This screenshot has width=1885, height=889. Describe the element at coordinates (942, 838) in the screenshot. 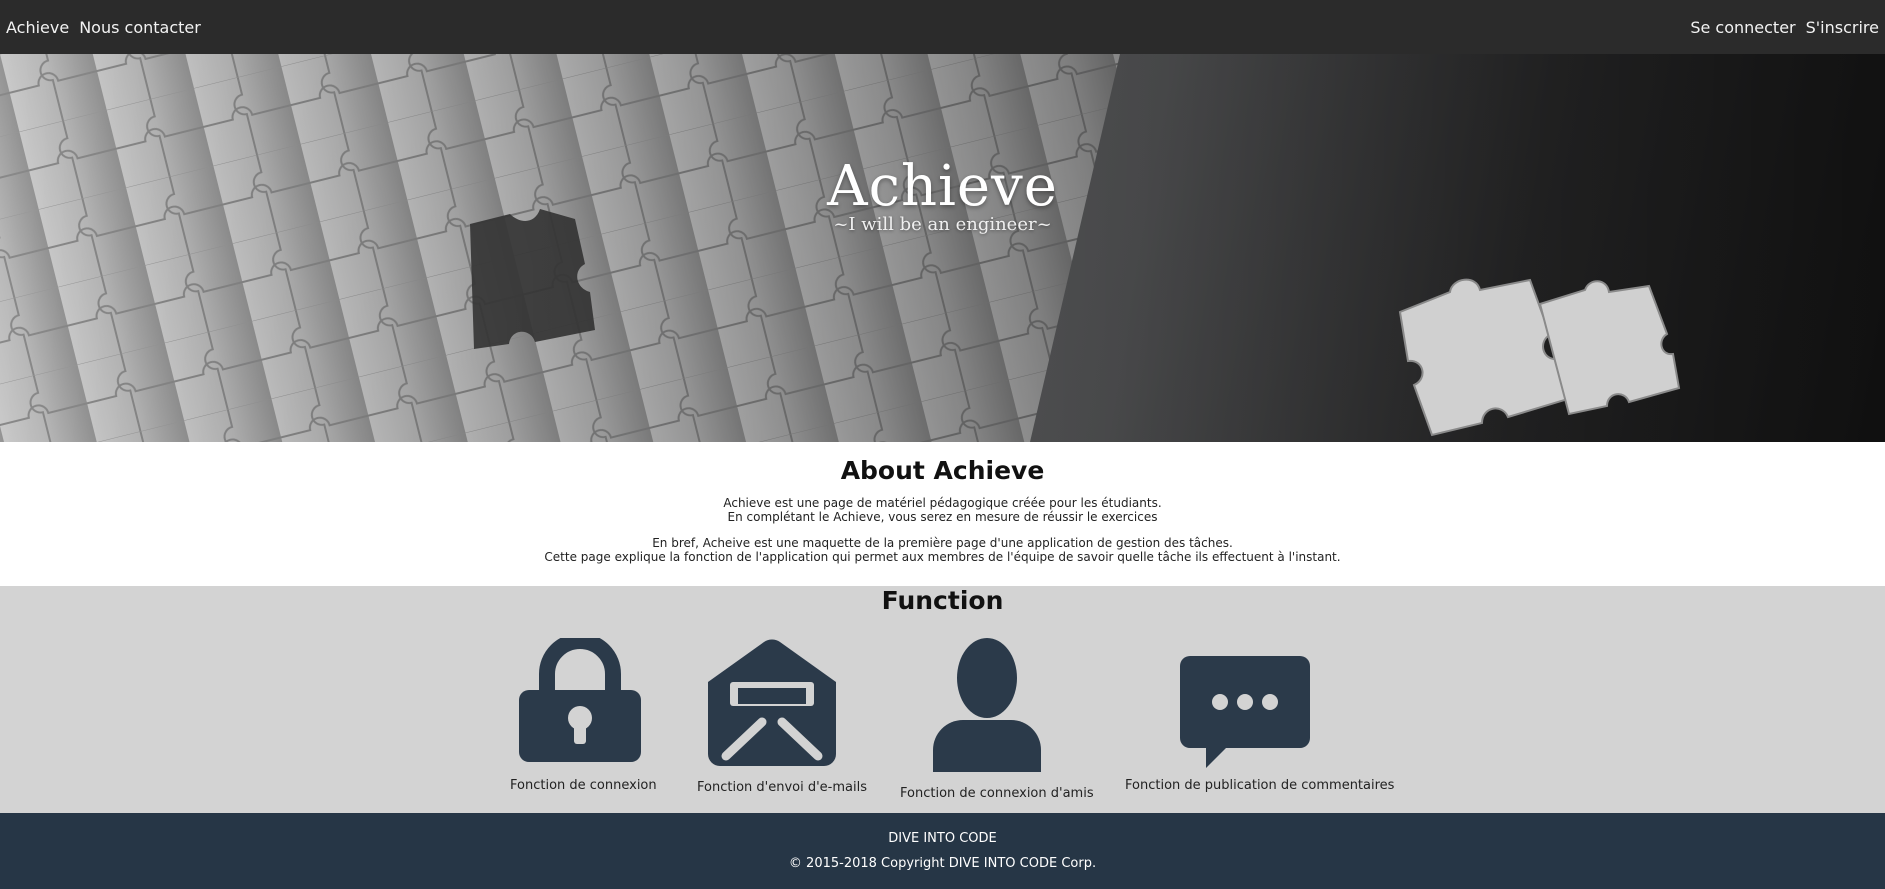

I see `footer-company: DIVE INTO CODE` at that location.